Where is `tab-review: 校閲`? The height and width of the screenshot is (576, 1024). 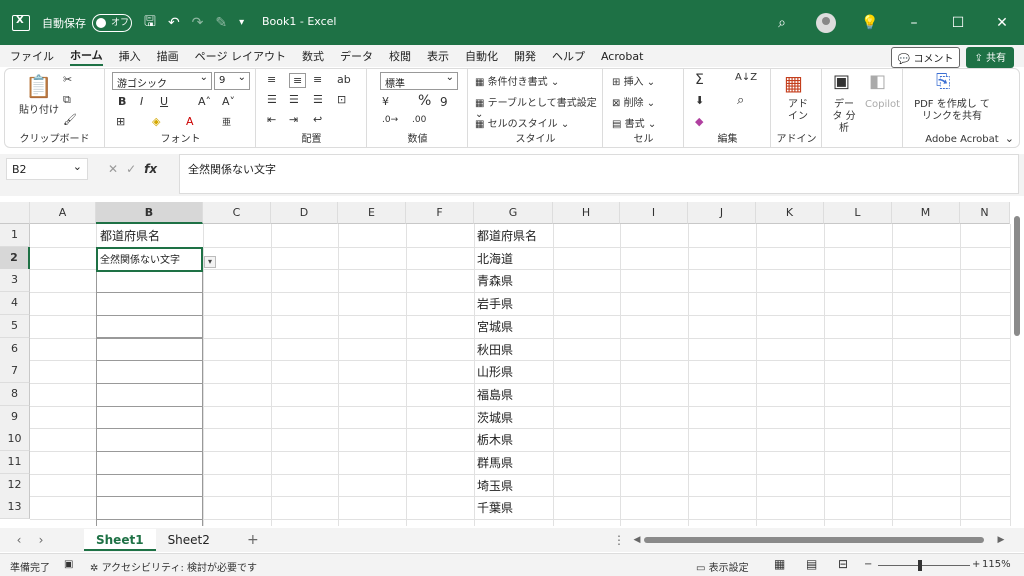
tab-review: 校閲 is located at coordinates (400, 56).